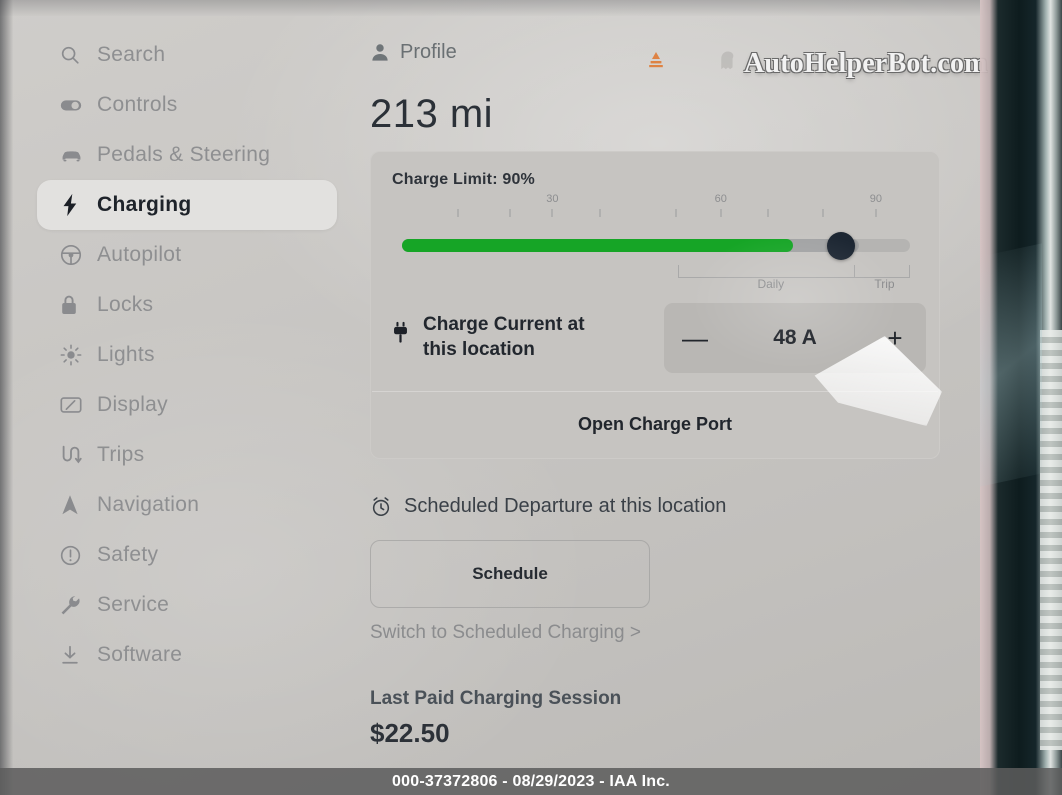  Describe the element at coordinates (187, 105) in the screenshot. I see `sidebar-item-controls: Controls` at that location.